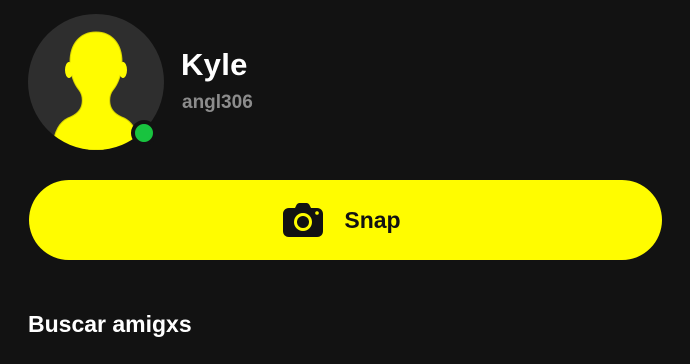 The image size is (690, 364). Describe the element at coordinates (144, 133) in the screenshot. I see `online-status-icon` at that location.